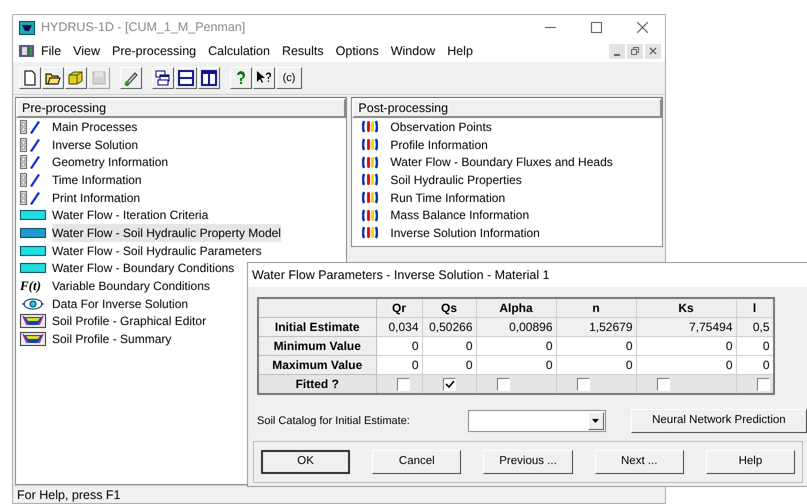  What do you see at coordinates (129, 321) in the screenshot?
I see `tree-item: Soil Profile - Graphical Editor` at bounding box center [129, 321].